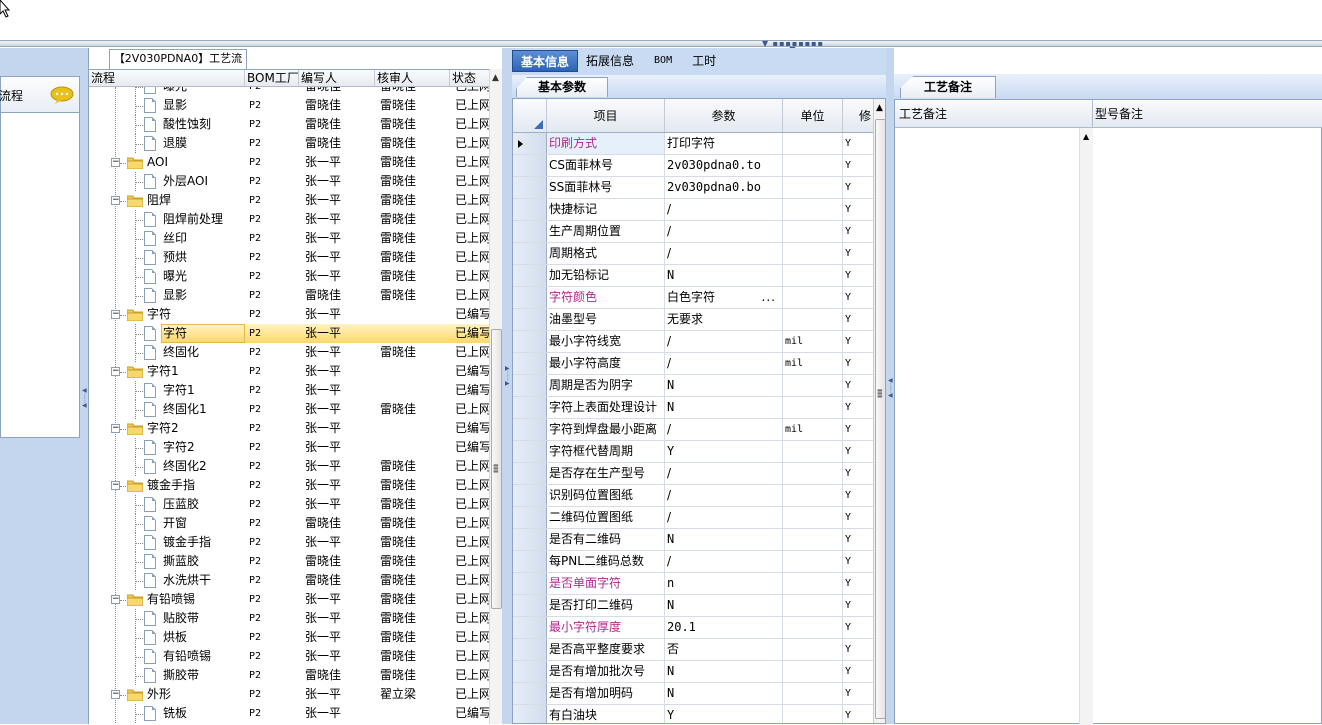 The height and width of the screenshot is (725, 1322). I want to click on grid-row: 油墨型号 无要求 Y, so click(699, 320).